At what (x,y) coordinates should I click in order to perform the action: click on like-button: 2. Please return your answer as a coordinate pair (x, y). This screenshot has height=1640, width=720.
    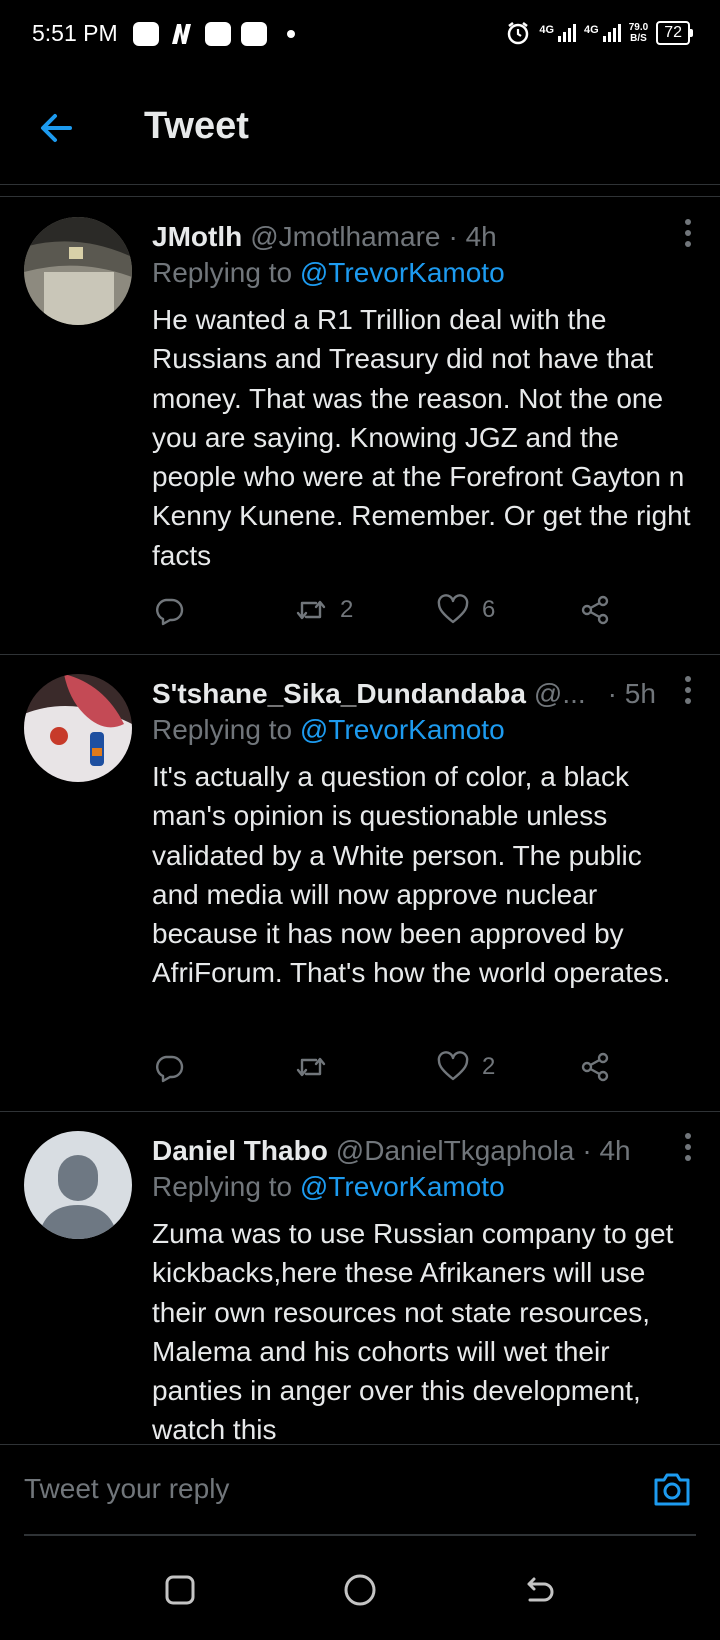
    Looking at the image, I should click on (465, 1067).